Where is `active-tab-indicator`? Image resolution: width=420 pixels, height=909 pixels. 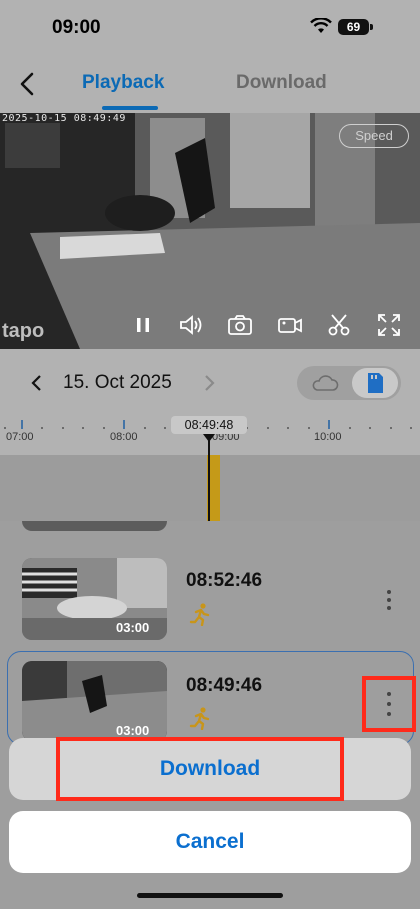
active-tab-indicator is located at coordinates (130, 108).